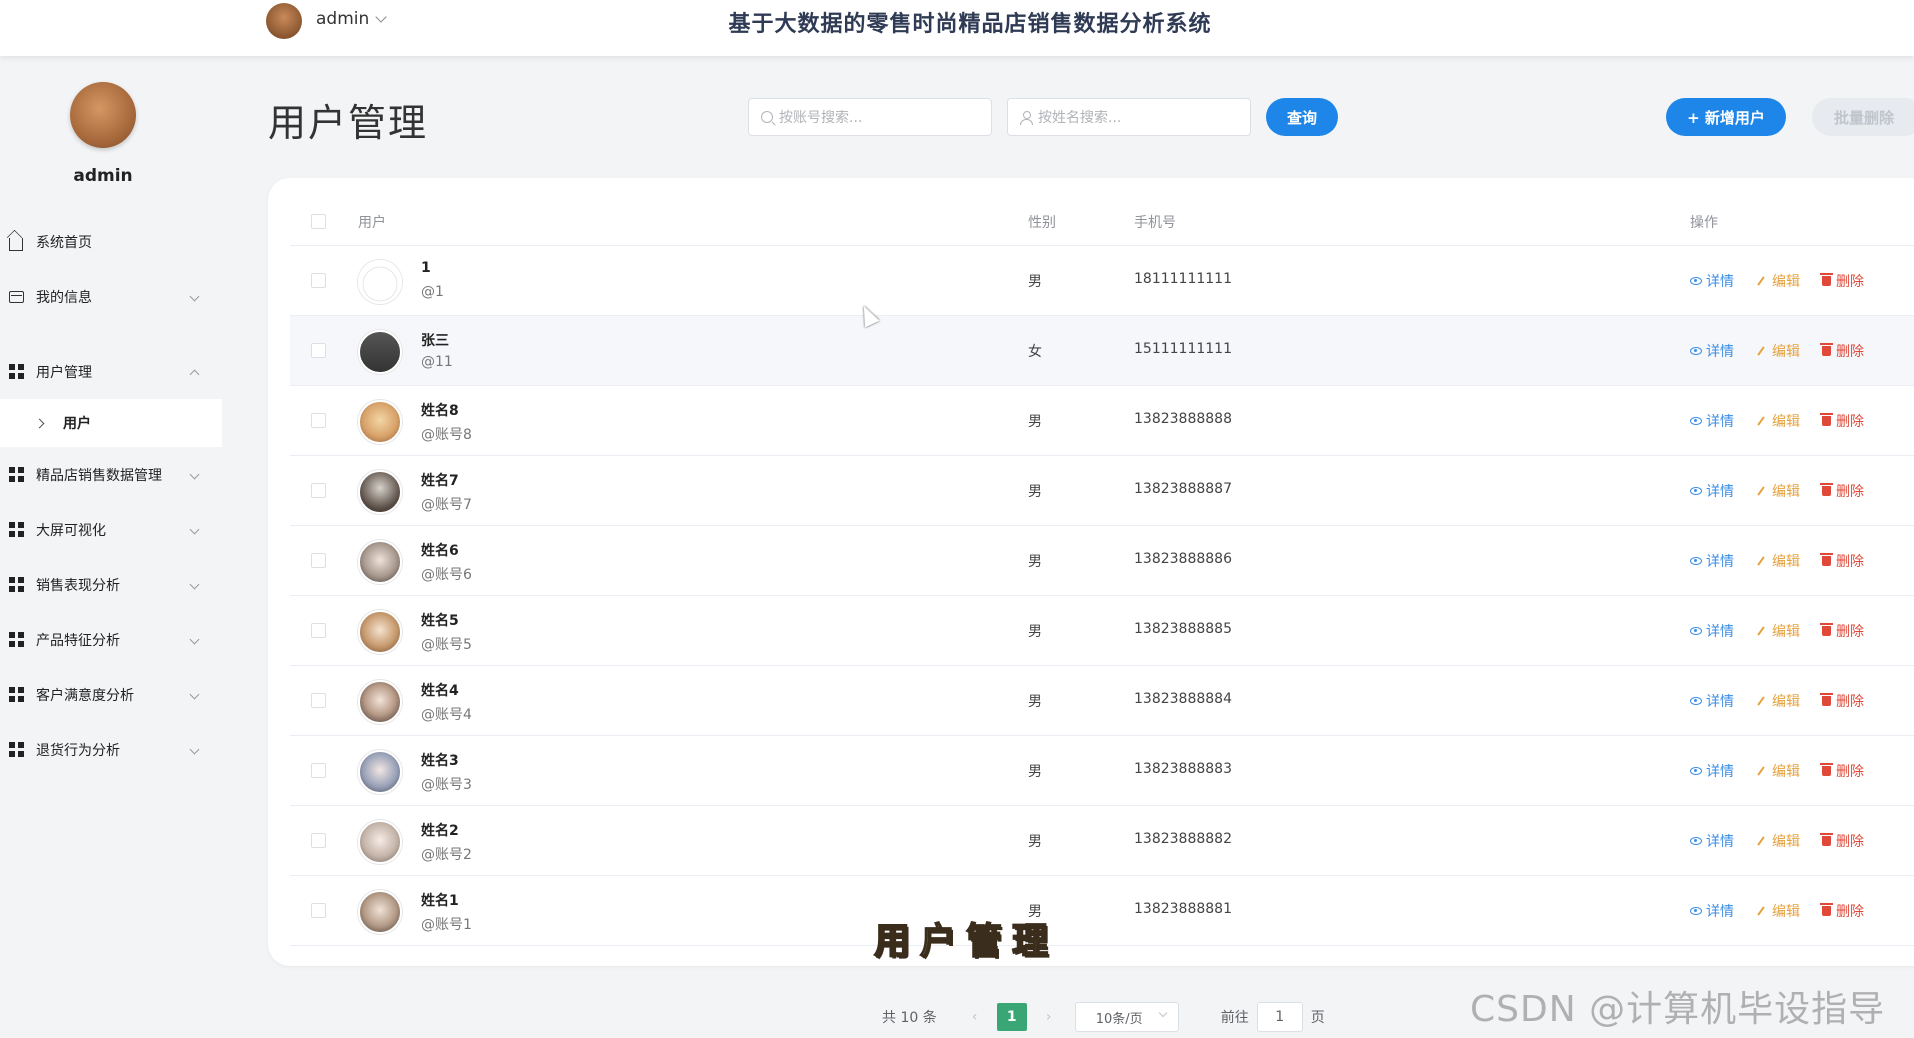 This screenshot has height=1038, width=1914. What do you see at coordinates (1850, 632) in the screenshot?
I see `delete-label: 删除` at bounding box center [1850, 632].